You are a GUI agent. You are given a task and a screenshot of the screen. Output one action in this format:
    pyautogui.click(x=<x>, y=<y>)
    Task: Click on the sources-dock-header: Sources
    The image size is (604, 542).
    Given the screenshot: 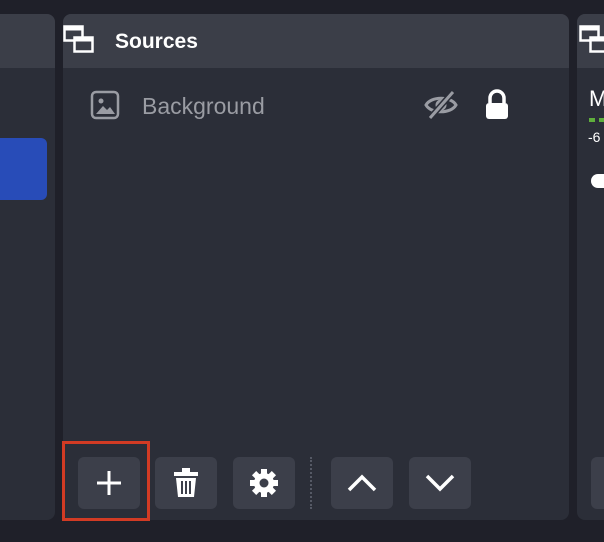 What is the action you would take?
    pyautogui.click(x=316, y=41)
    